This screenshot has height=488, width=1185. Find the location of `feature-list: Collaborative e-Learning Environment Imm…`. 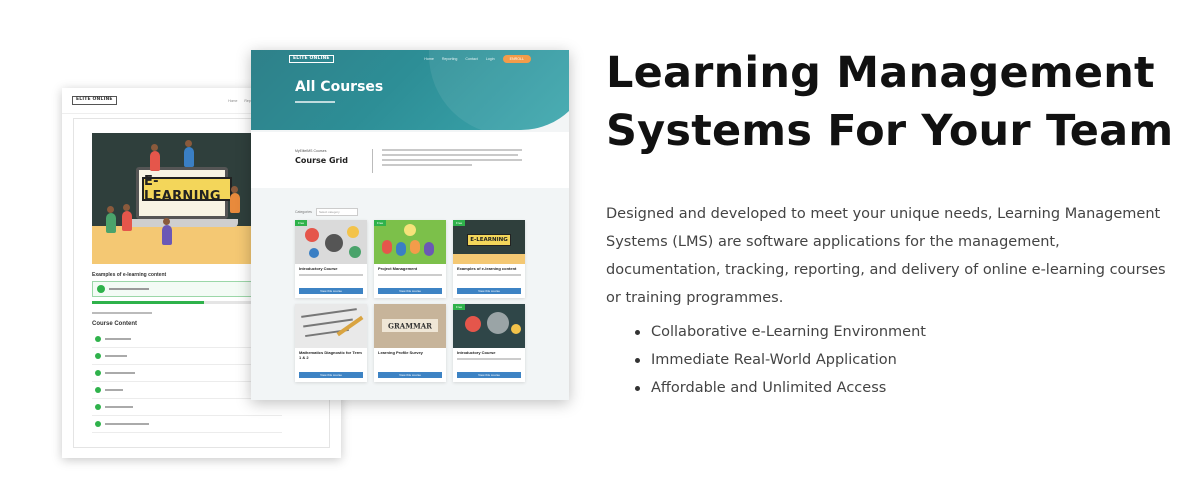

feature-list: Collaborative e-Learning Environment Imm… is located at coordinates (779, 360).